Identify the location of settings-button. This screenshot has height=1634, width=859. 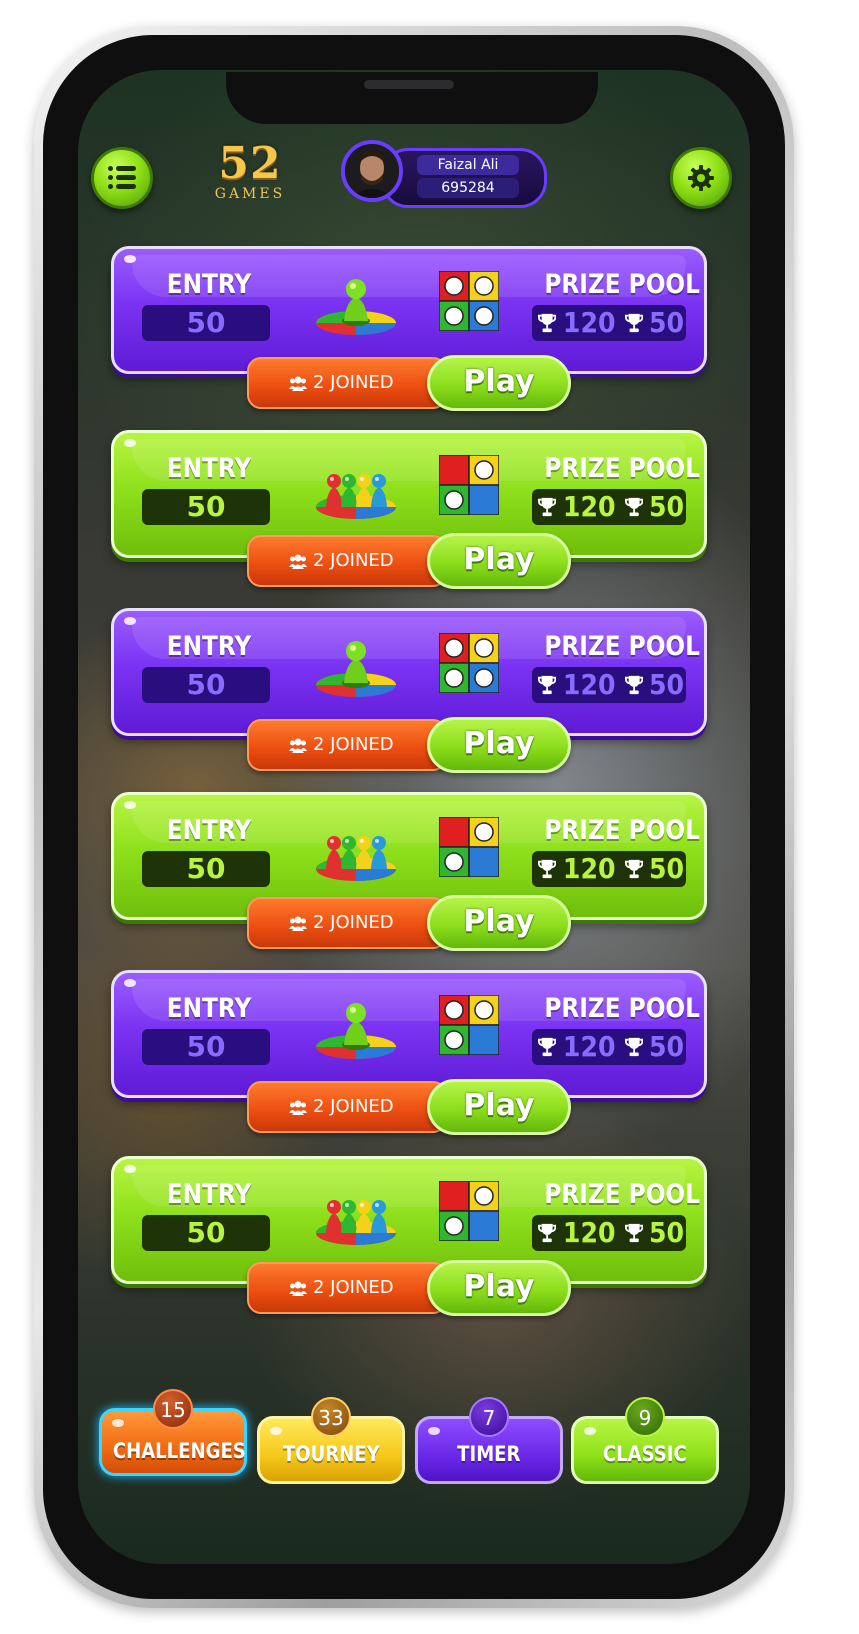
(701, 178).